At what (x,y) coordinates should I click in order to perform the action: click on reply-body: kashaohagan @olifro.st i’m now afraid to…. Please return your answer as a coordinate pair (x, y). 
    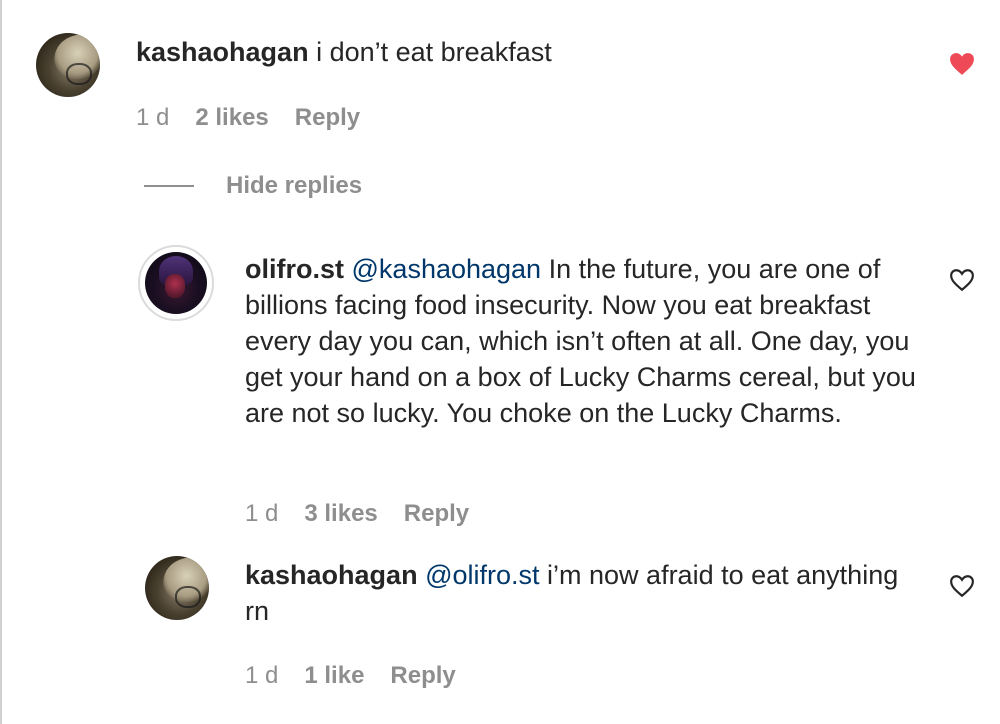
    Looking at the image, I should click on (575, 593).